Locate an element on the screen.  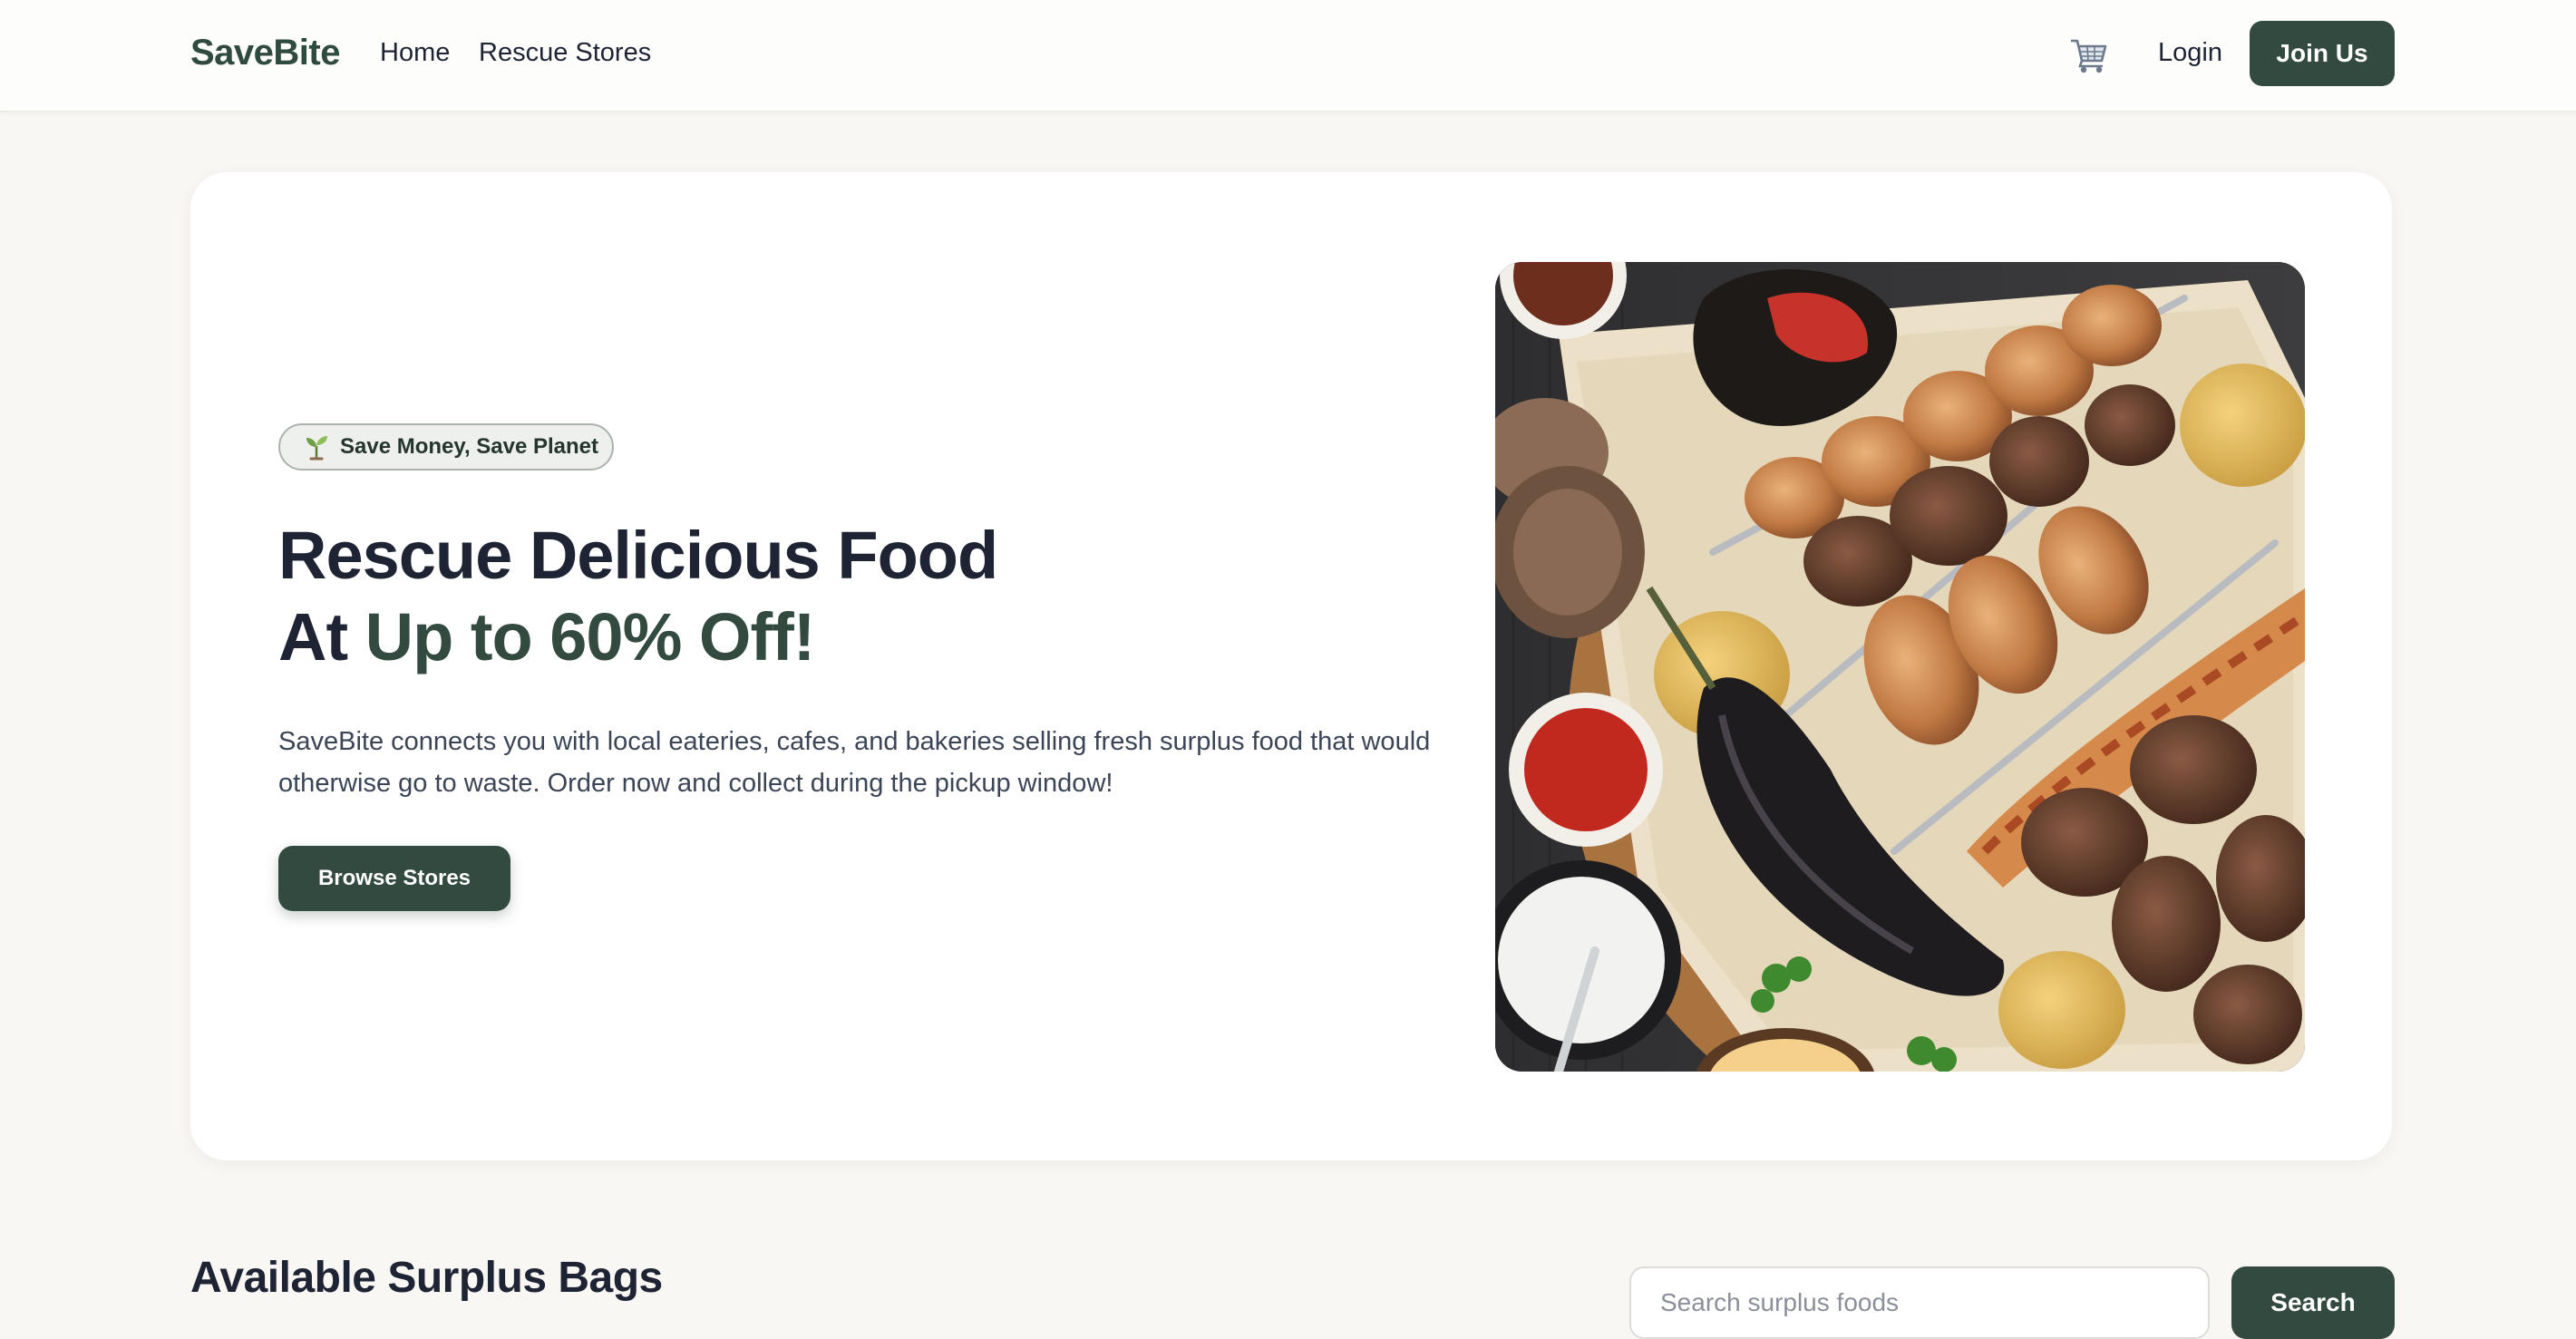
hero-title: Rescue Delicious Food At Up to 60% Off! is located at coordinates (638, 596).